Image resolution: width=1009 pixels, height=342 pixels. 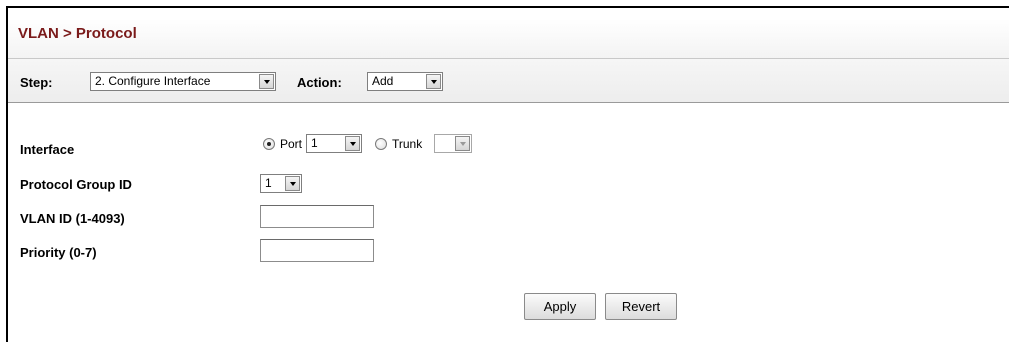 What do you see at coordinates (334, 143) in the screenshot?
I see `port-select: 1` at bounding box center [334, 143].